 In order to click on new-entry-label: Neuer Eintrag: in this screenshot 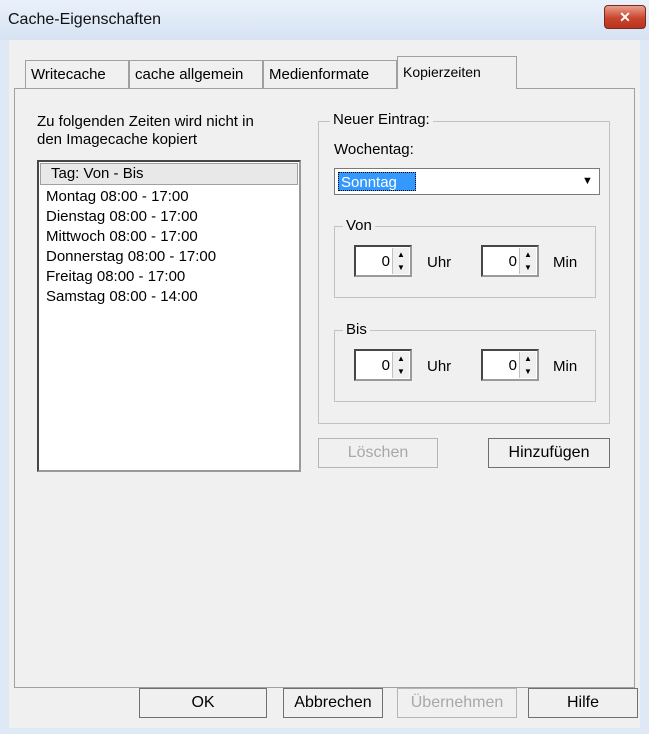, I will do `click(381, 120)`.